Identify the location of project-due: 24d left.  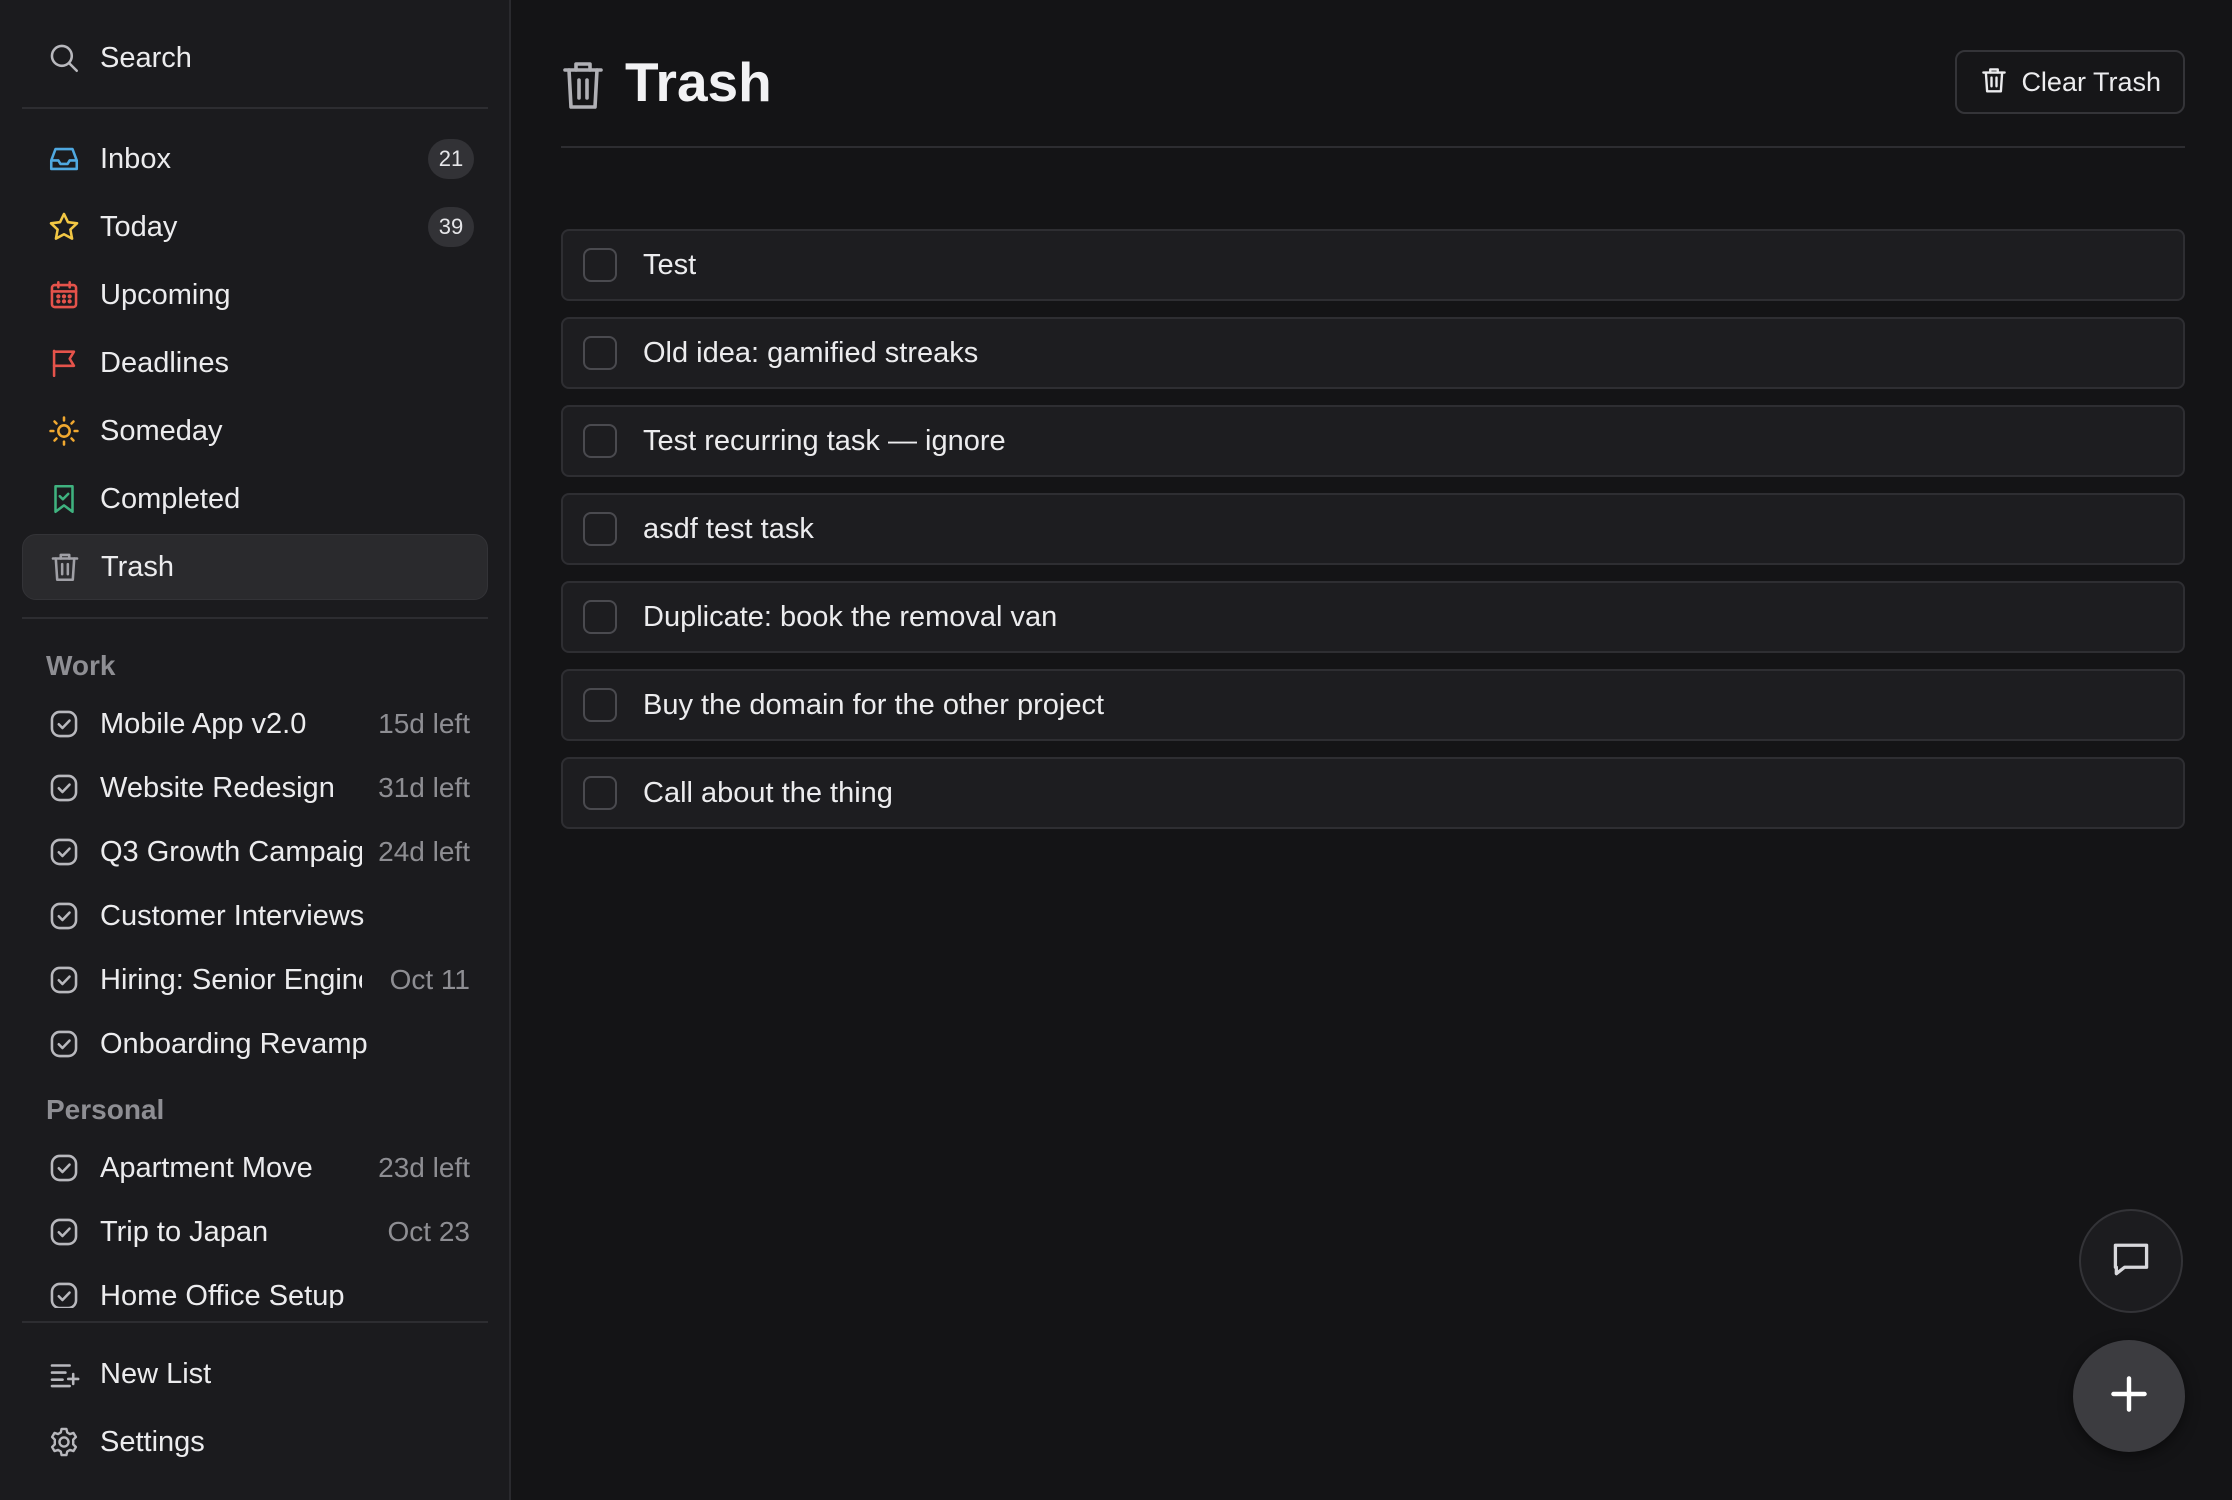
(419, 852).